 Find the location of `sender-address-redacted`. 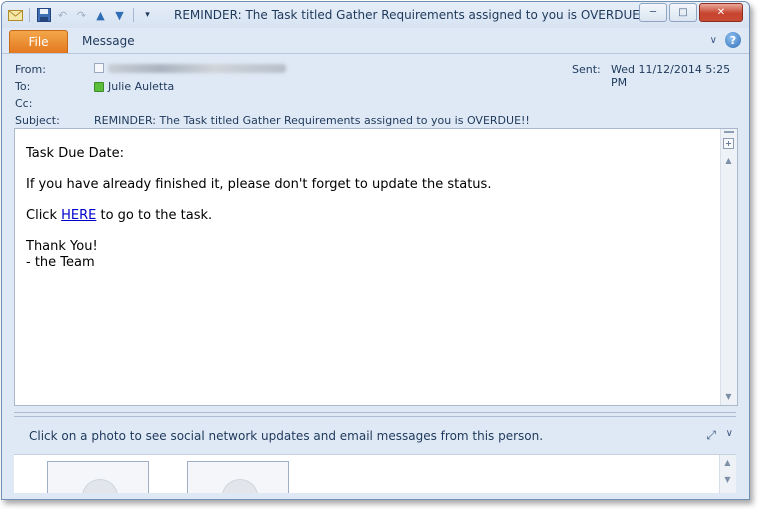

sender-address-redacted is located at coordinates (197, 68).